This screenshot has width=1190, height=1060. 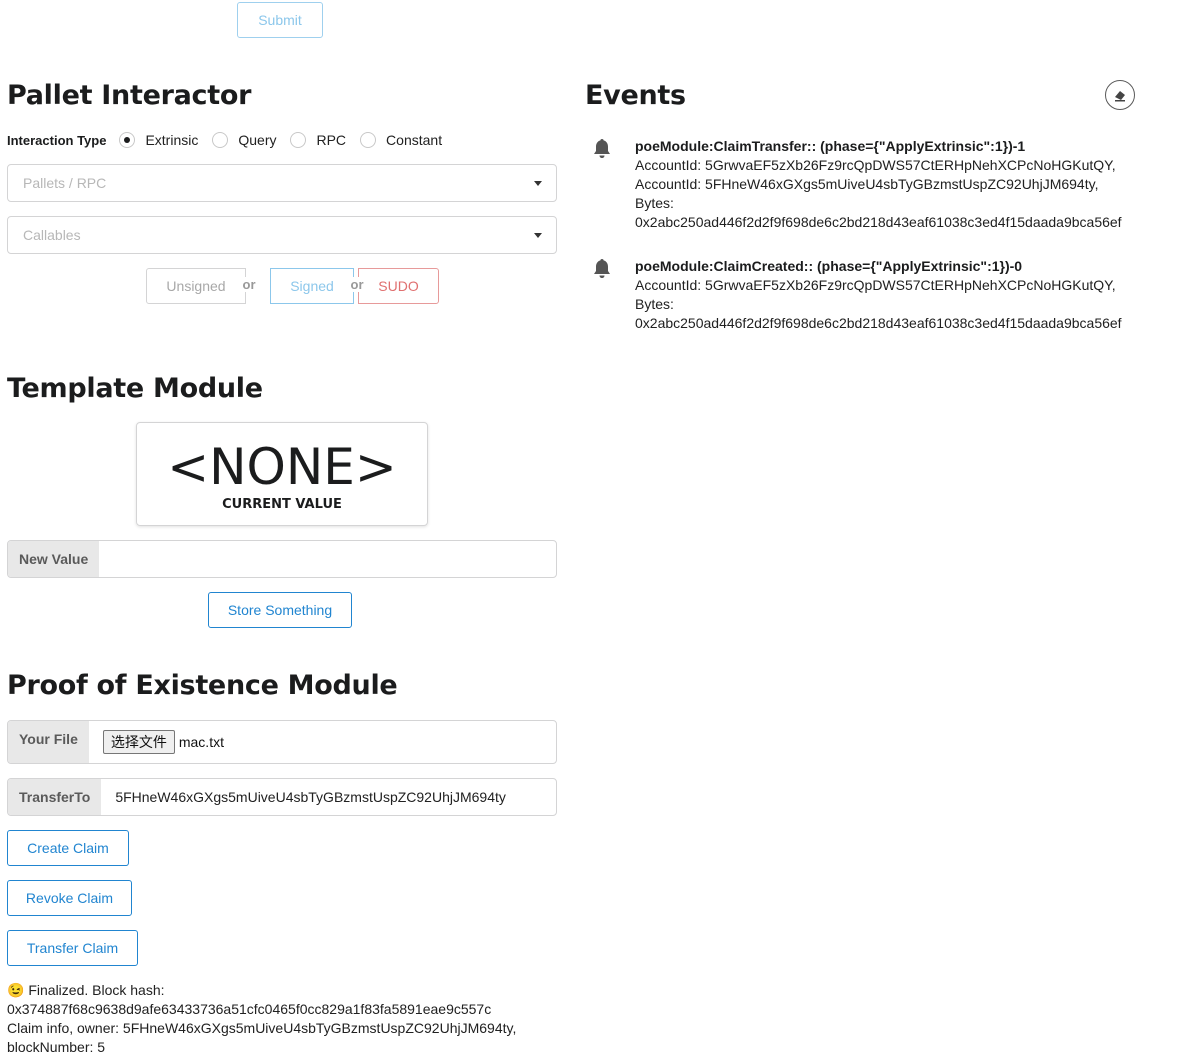 What do you see at coordinates (280, 20) in the screenshot?
I see `submit-button: Submit` at bounding box center [280, 20].